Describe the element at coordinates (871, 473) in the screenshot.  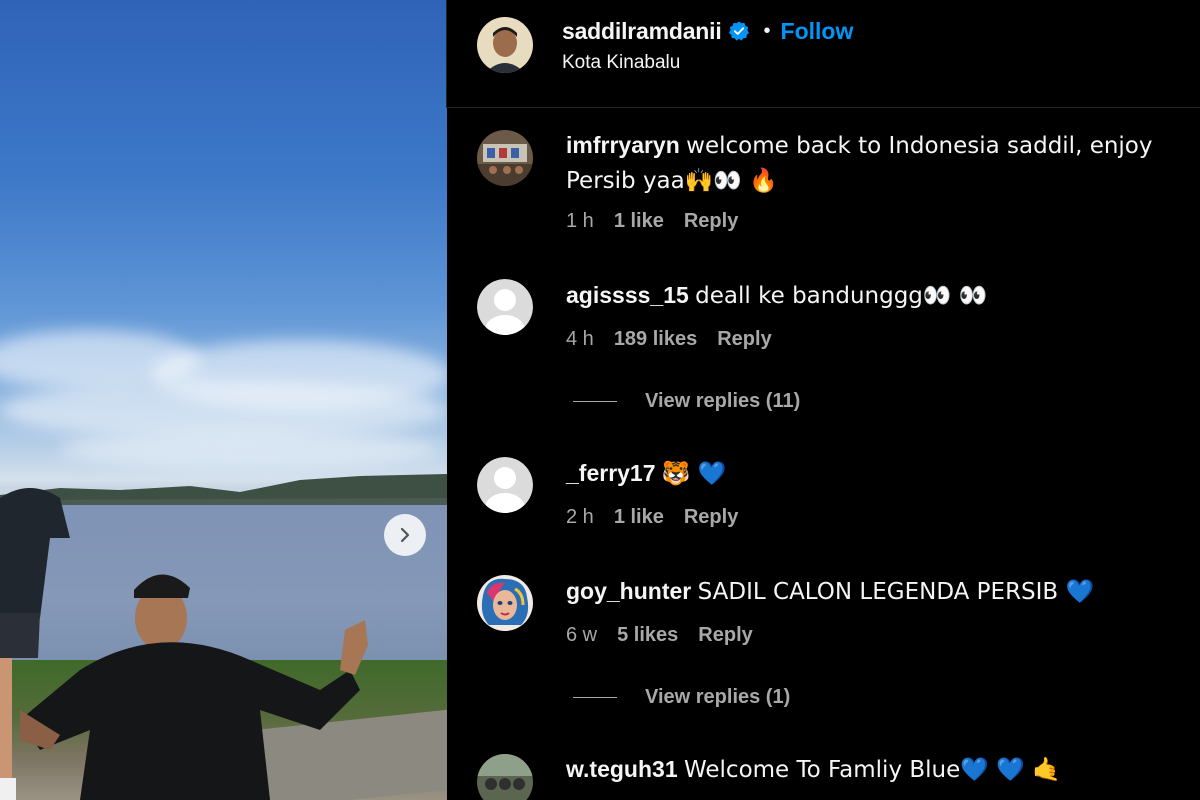
I see `comment-text: _ferry17 🐯 💙` at that location.